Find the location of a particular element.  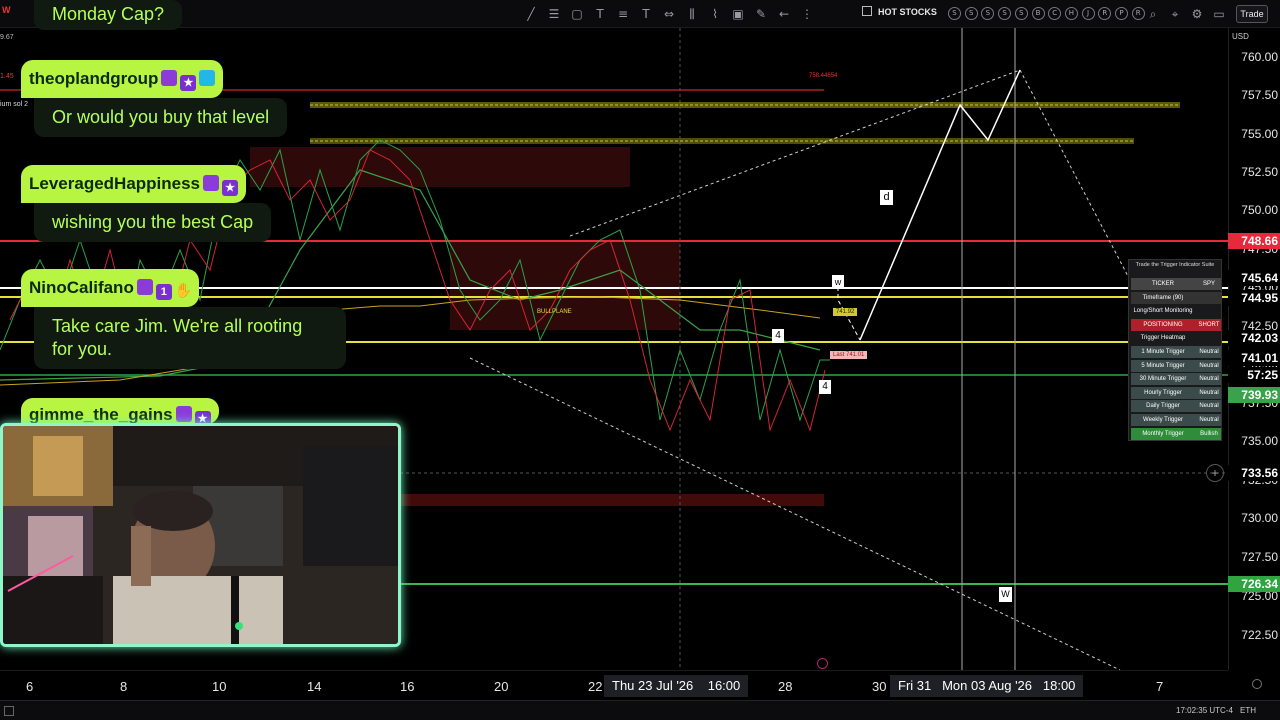

chat-username-3-text: NinoCalifano is located at coordinates (81, 287).